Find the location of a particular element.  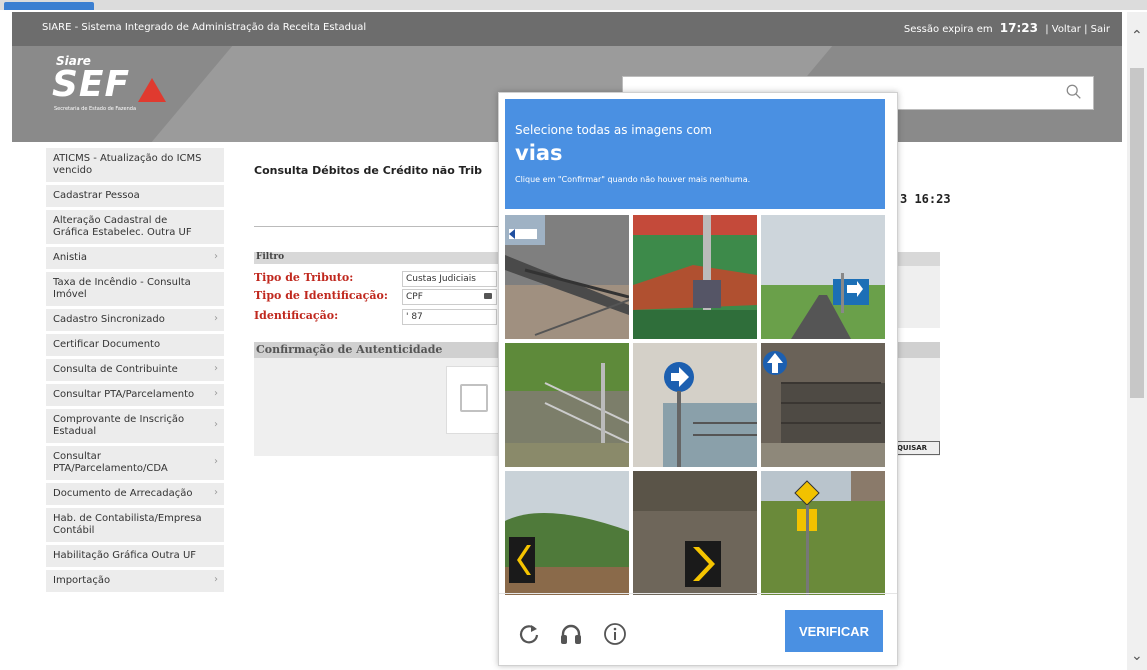

sidebar-item: Consulta de Contribuinte › is located at coordinates (135, 370).